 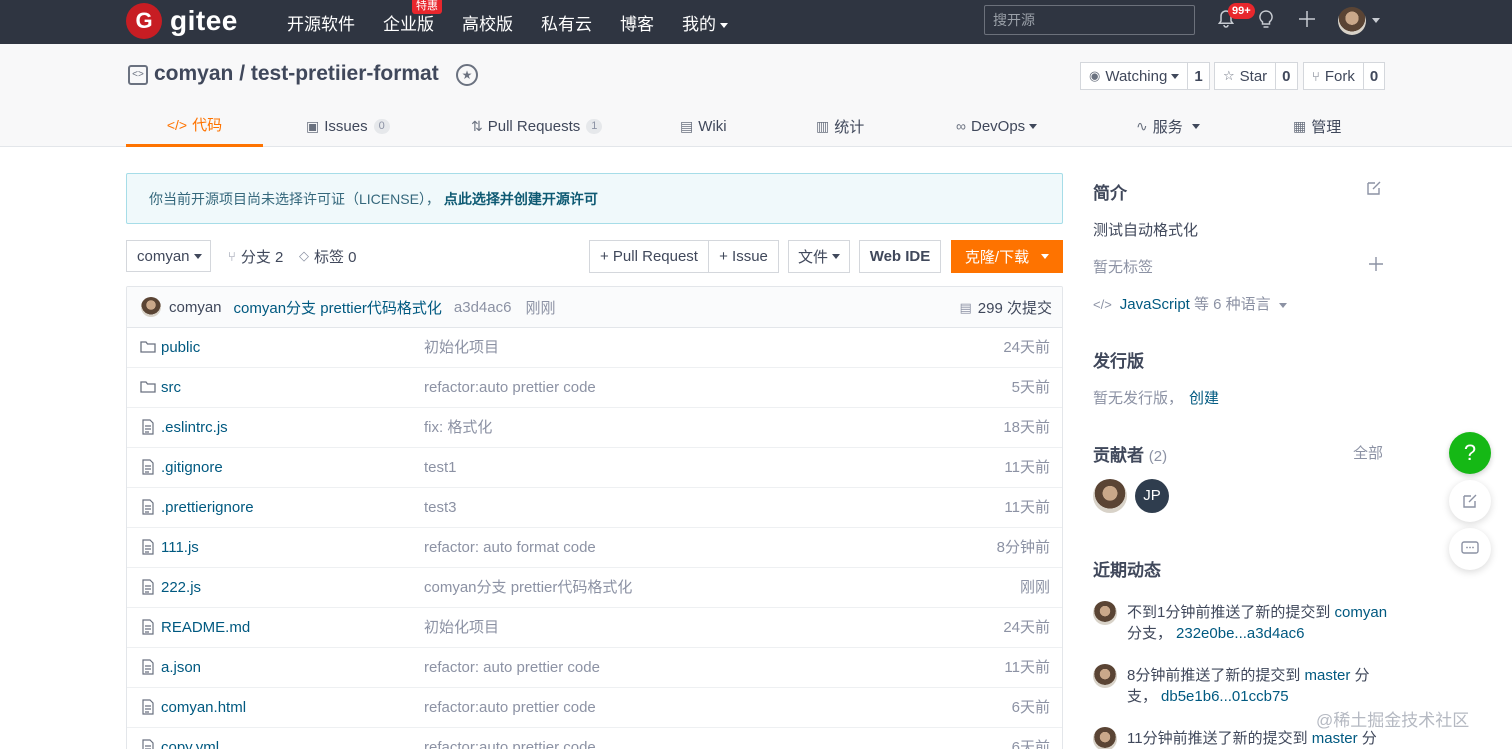 I want to click on language-info: </> JavaScript 等 6 种语言, so click(x=1190, y=303).